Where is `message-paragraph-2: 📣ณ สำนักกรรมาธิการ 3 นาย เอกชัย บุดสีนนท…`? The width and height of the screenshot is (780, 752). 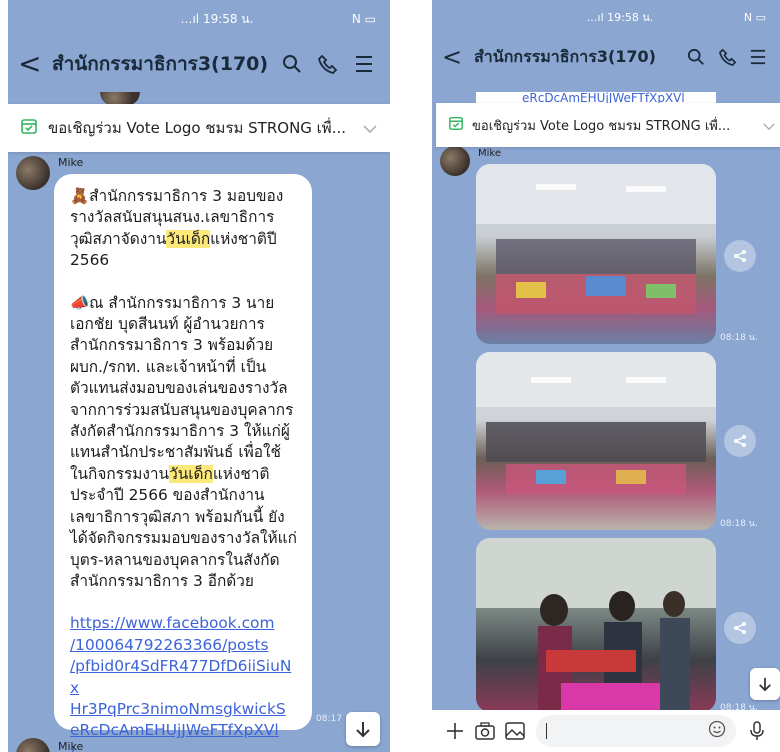 message-paragraph-2: 📣ณ สำนักกรรมาธิการ 3 นาย เอกชัย บุดสีนนท… is located at coordinates (183, 441).